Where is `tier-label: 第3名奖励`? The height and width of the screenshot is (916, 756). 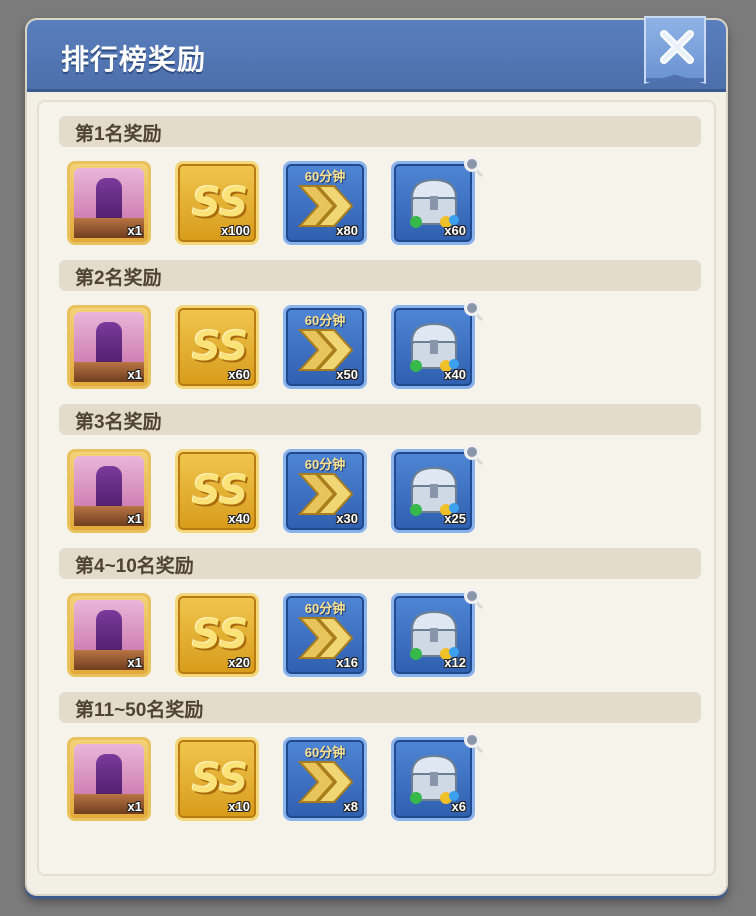 tier-label: 第3名奖励 is located at coordinates (118, 422).